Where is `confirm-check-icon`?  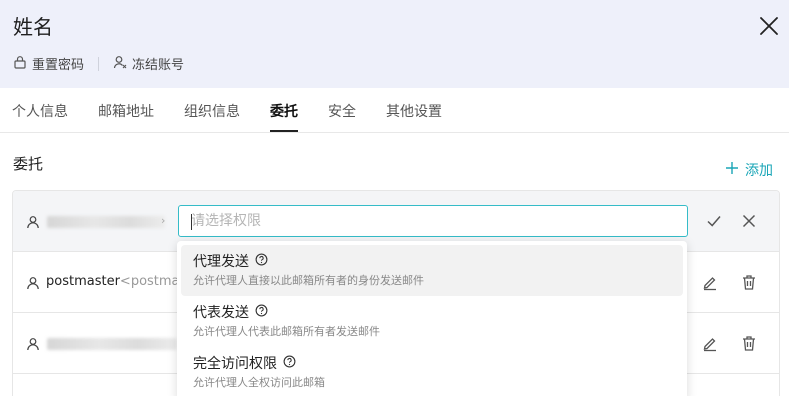 confirm-check-icon is located at coordinates (714, 221).